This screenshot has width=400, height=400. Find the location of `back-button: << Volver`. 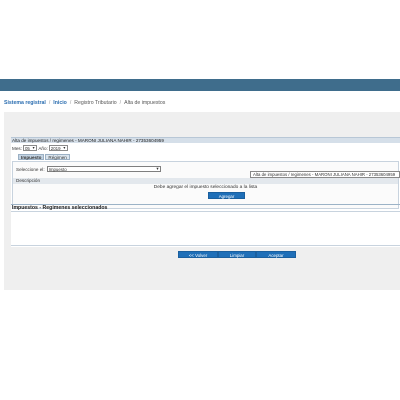

back-button: << Volver is located at coordinates (198, 254).